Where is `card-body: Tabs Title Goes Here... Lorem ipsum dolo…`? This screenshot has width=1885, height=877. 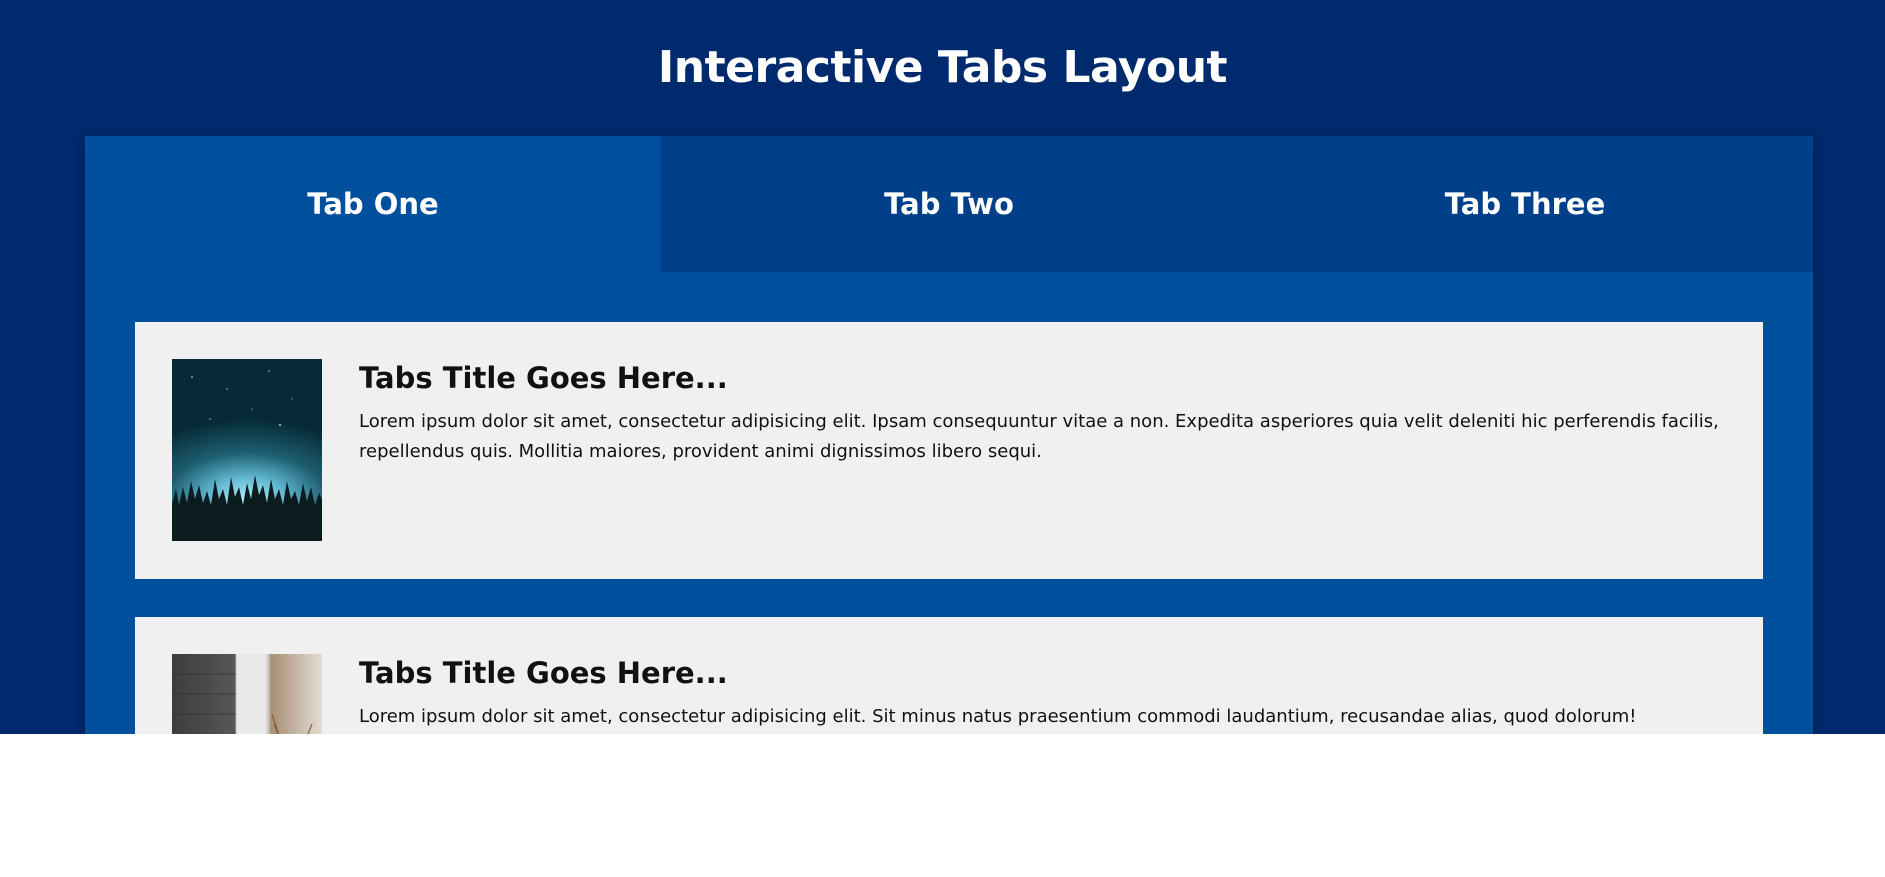
card-body: Tabs Title Goes Here... Lorem ipsum dolo… is located at coordinates (1042, 694).